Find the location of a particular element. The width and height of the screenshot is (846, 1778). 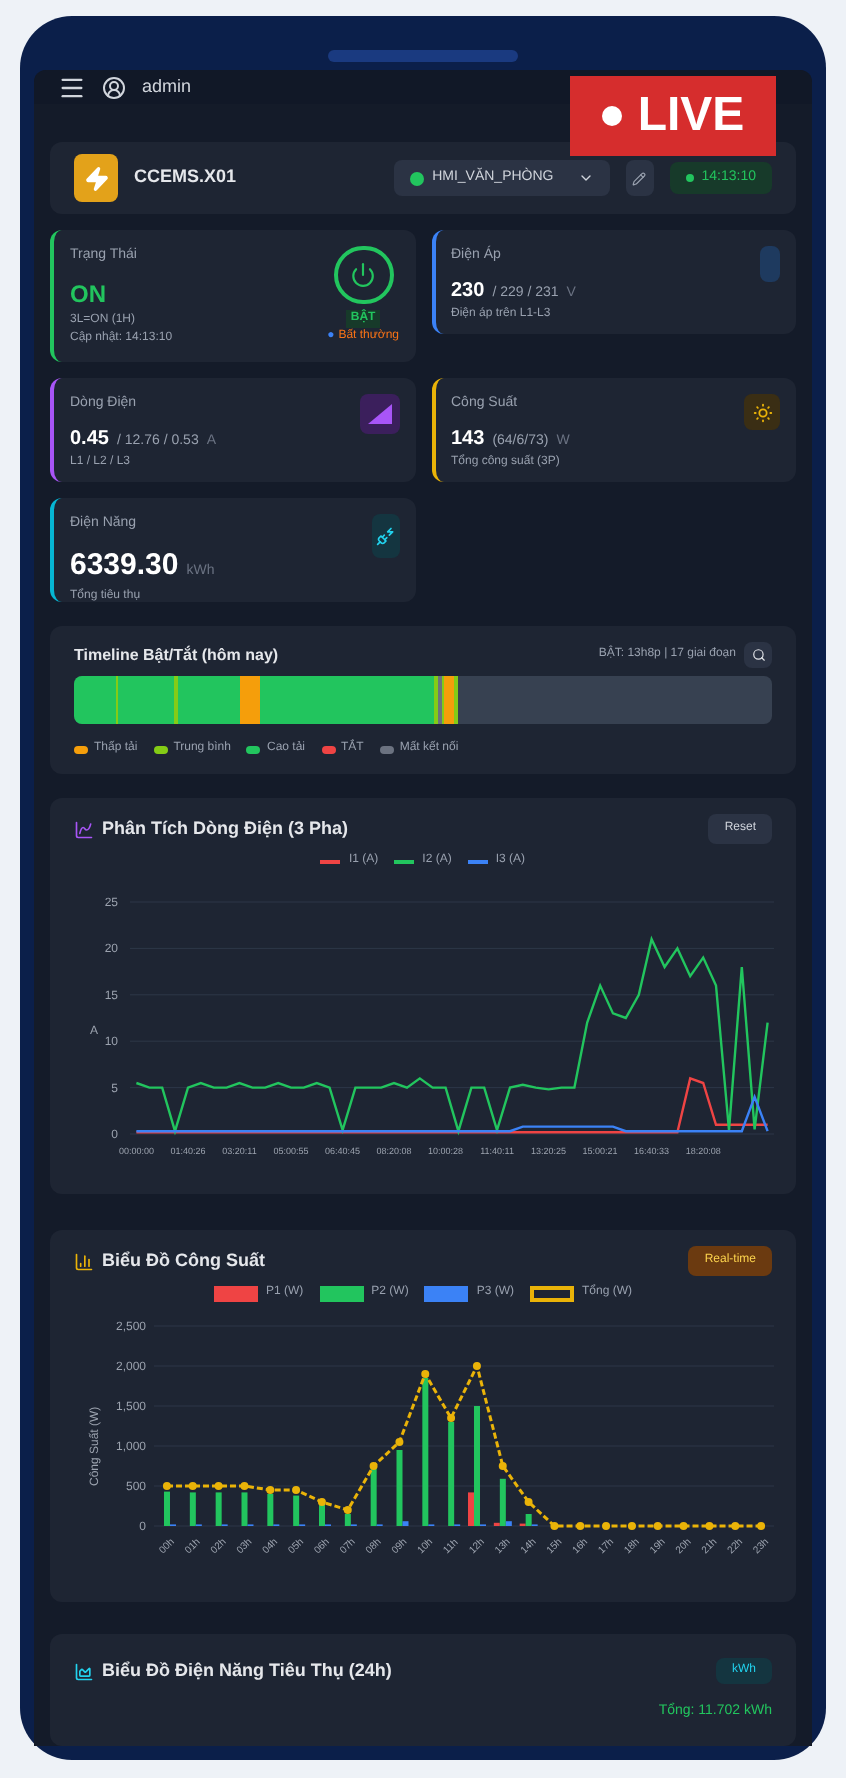

live-badge: LIVE is located at coordinates (673, 116).